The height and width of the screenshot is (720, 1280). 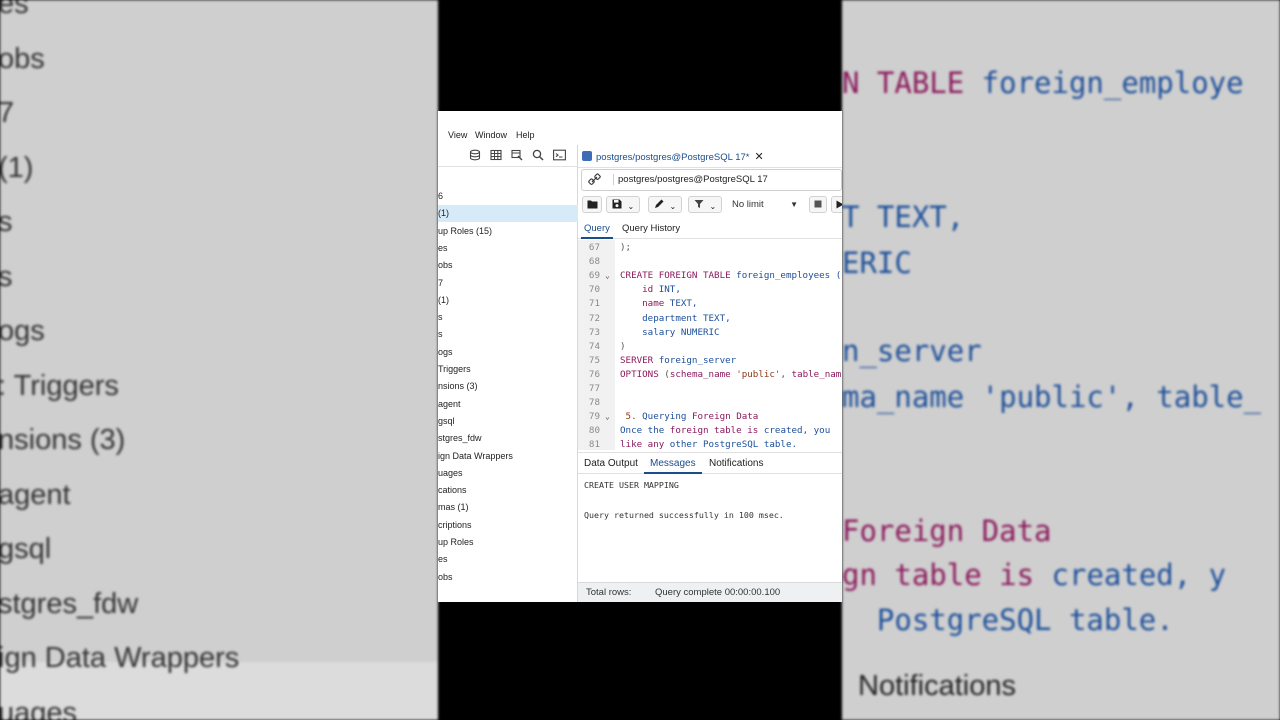 I want to click on background-tree-item: nsions (3), so click(x=63, y=440).